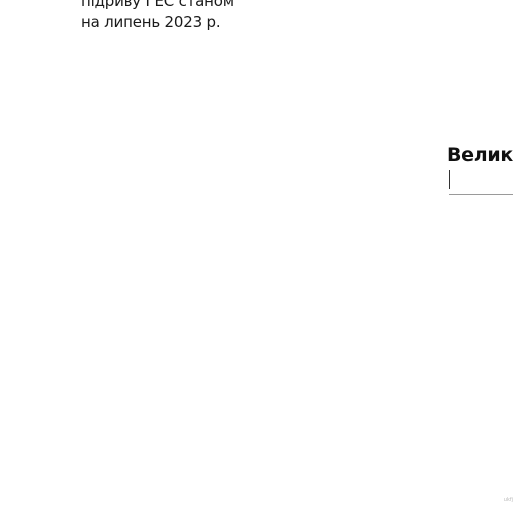 Image resolution: width=513 pixels, height=514 pixels. What do you see at coordinates (449, 179) in the screenshot?
I see `place-leader-line` at bounding box center [449, 179].